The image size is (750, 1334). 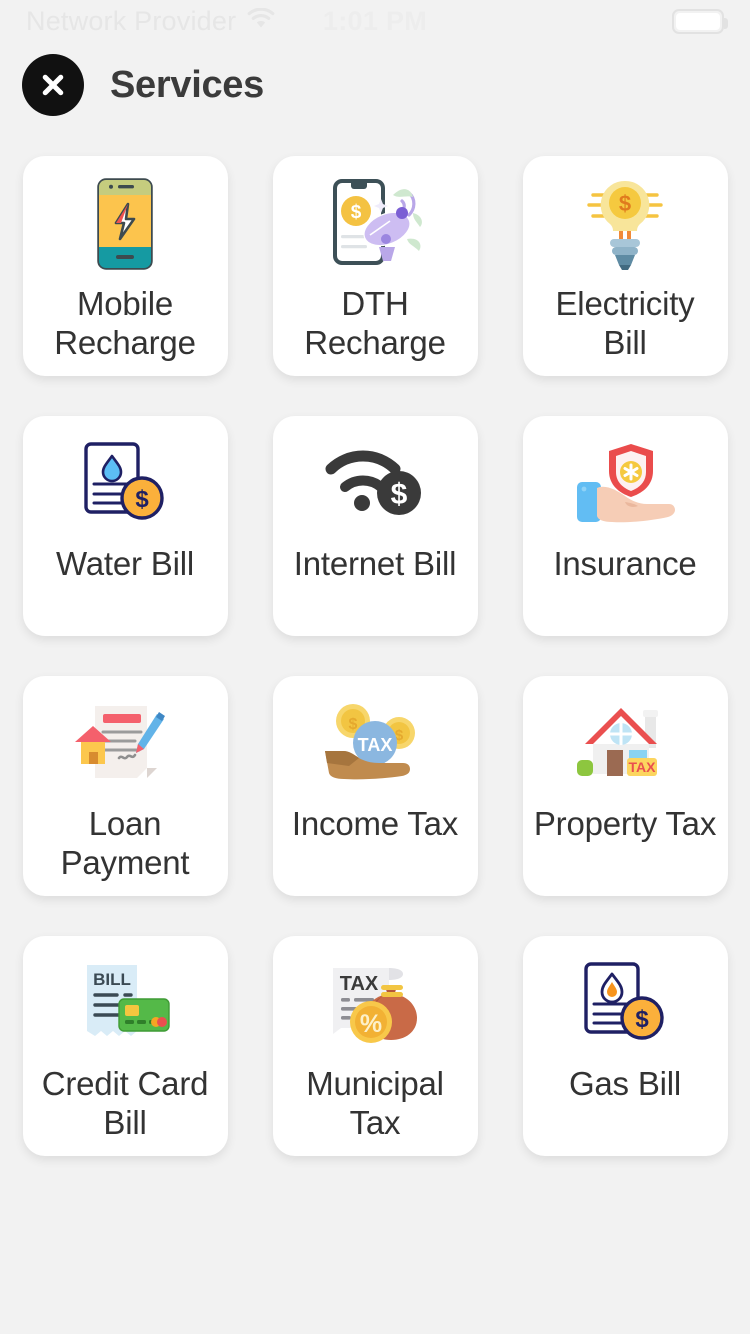 I want to click on service-card-dth-recharge: $ DTH Recharge, so click(x=375, y=266).